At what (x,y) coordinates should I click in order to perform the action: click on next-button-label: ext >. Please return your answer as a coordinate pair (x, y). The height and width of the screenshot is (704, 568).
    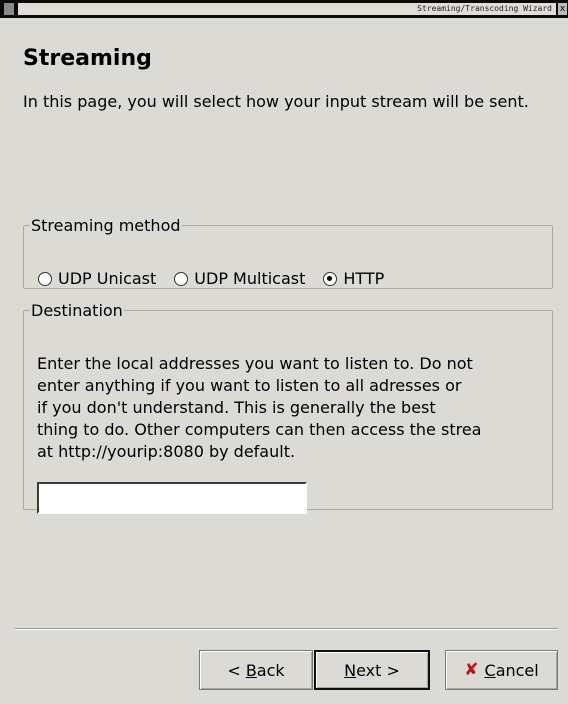
    Looking at the image, I should click on (378, 670).